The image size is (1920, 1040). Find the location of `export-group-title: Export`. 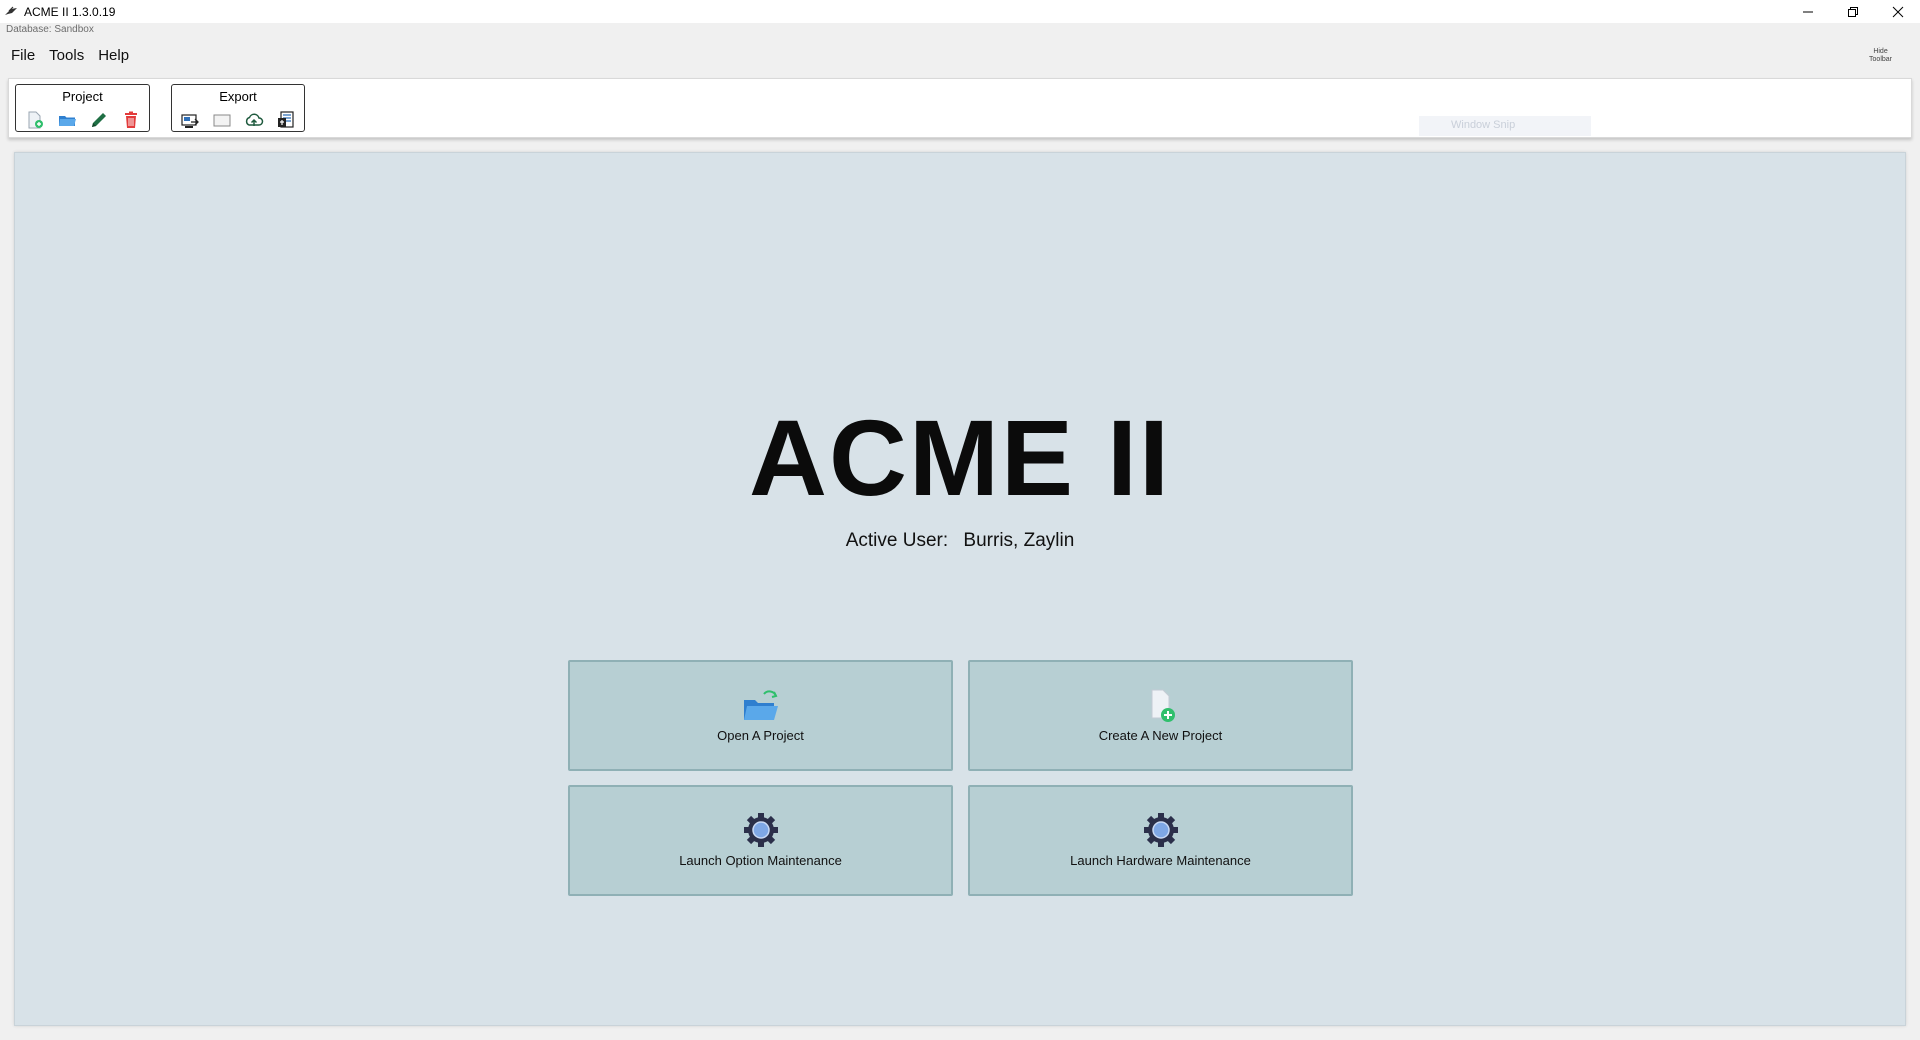

export-group-title: Export is located at coordinates (238, 96).